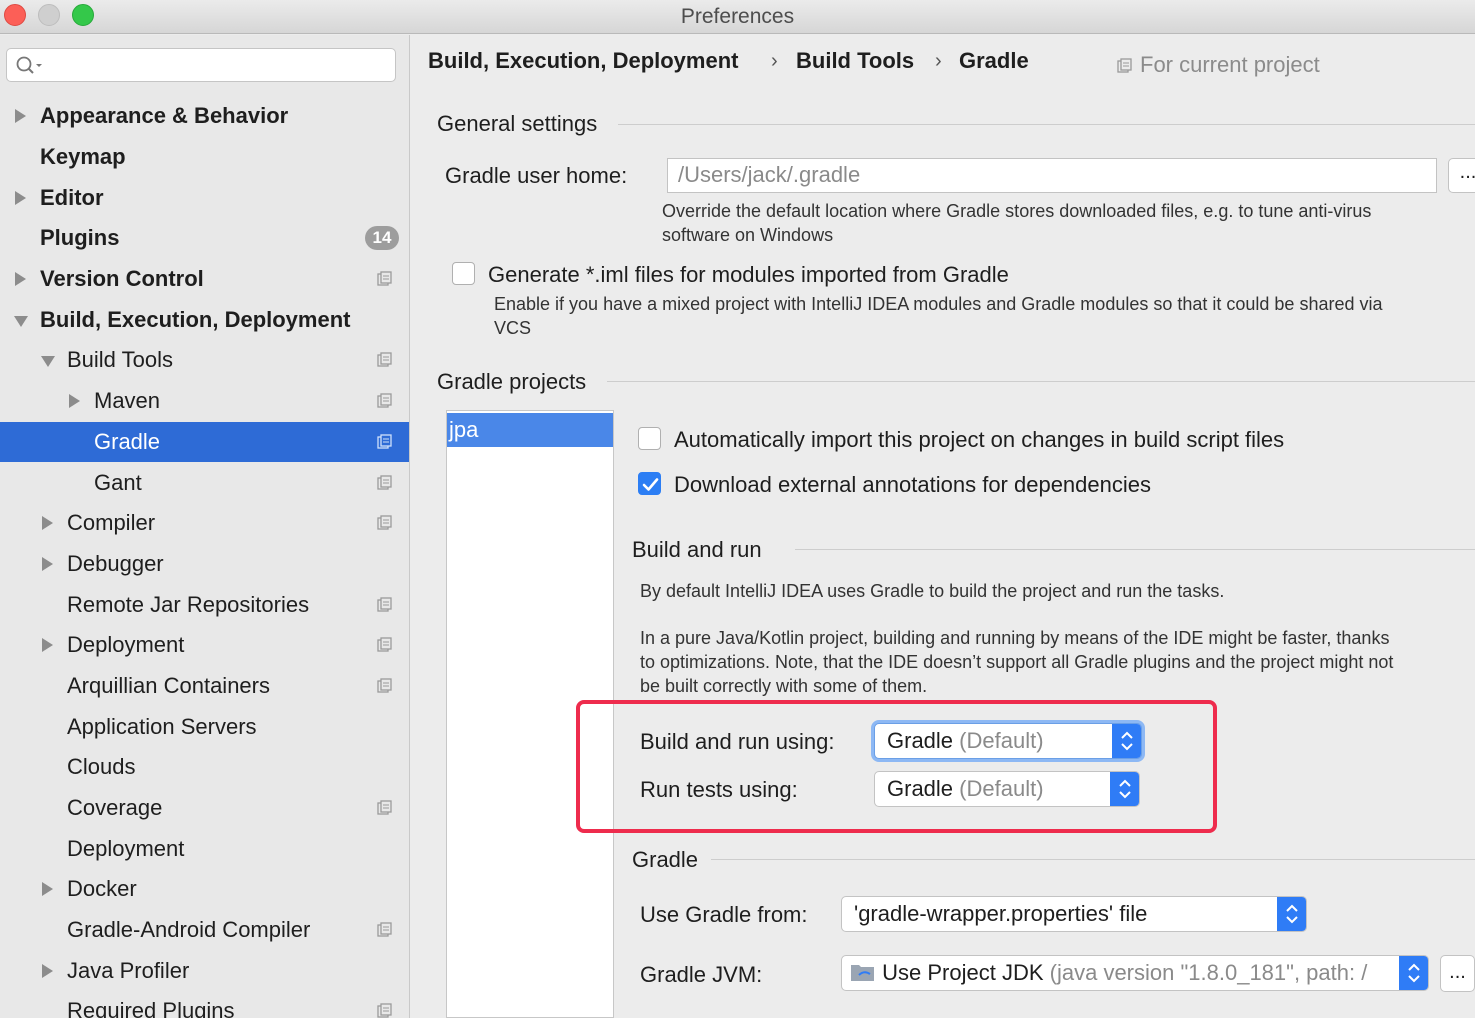 The width and height of the screenshot is (1475, 1018). Describe the element at coordinates (204, 198) in the screenshot. I see `sidebar-item-editor: Editor` at that location.